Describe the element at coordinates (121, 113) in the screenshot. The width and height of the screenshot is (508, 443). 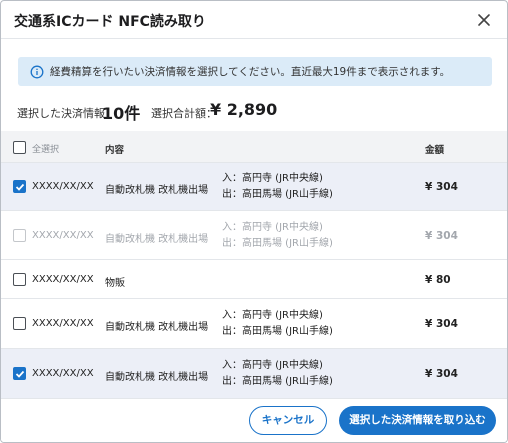
I see `selected-count-value: 10件` at that location.